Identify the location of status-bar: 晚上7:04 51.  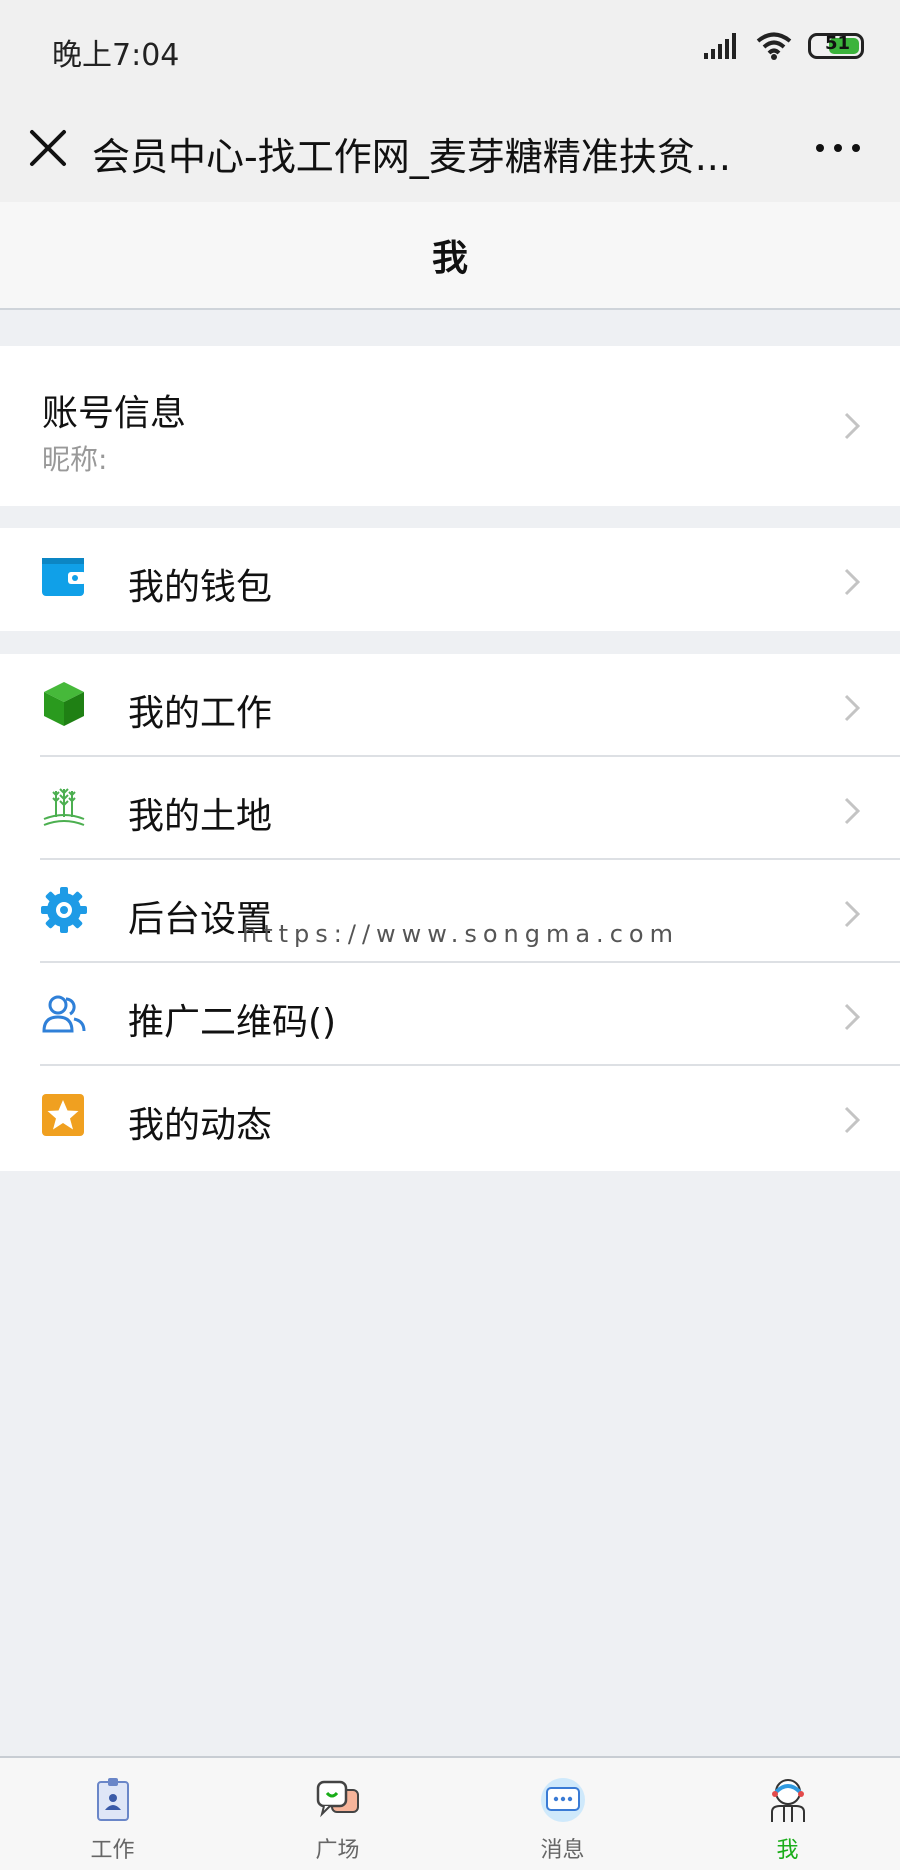
(450, 50).